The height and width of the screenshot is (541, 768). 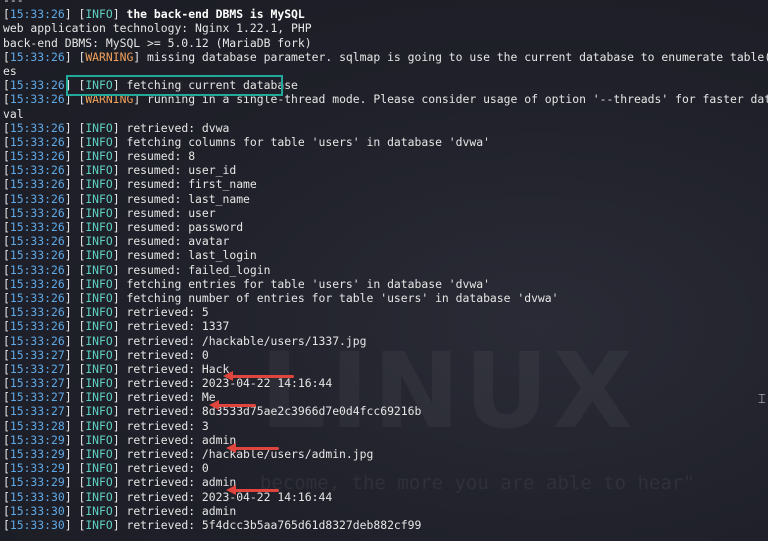 I want to click on log-message: retrieved: dvwa, so click(x=178, y=127).